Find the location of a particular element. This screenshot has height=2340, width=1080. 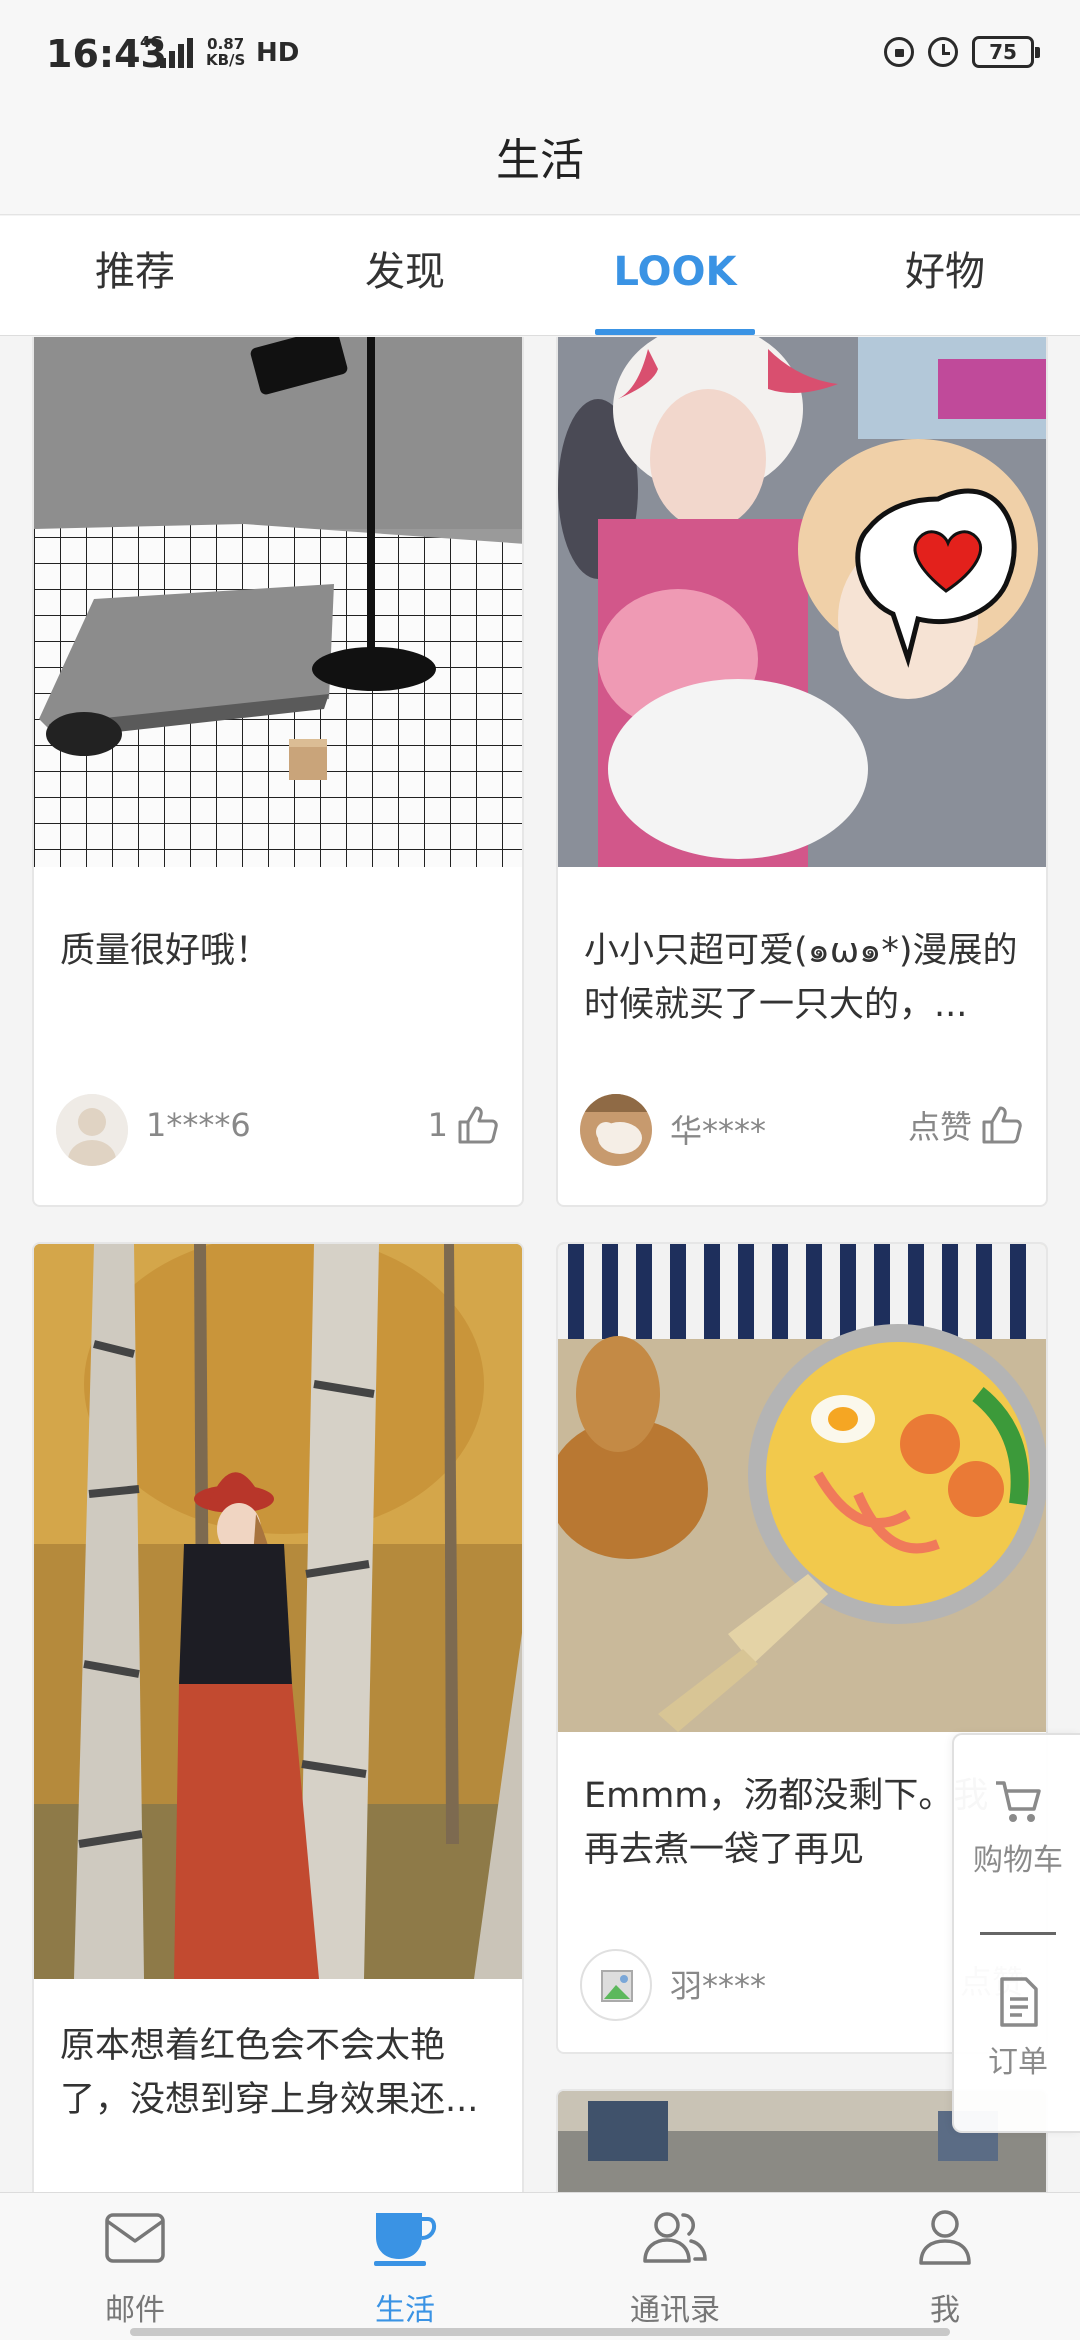

network-speed: 0.87 KB/S is located at coordinates (225, 52).